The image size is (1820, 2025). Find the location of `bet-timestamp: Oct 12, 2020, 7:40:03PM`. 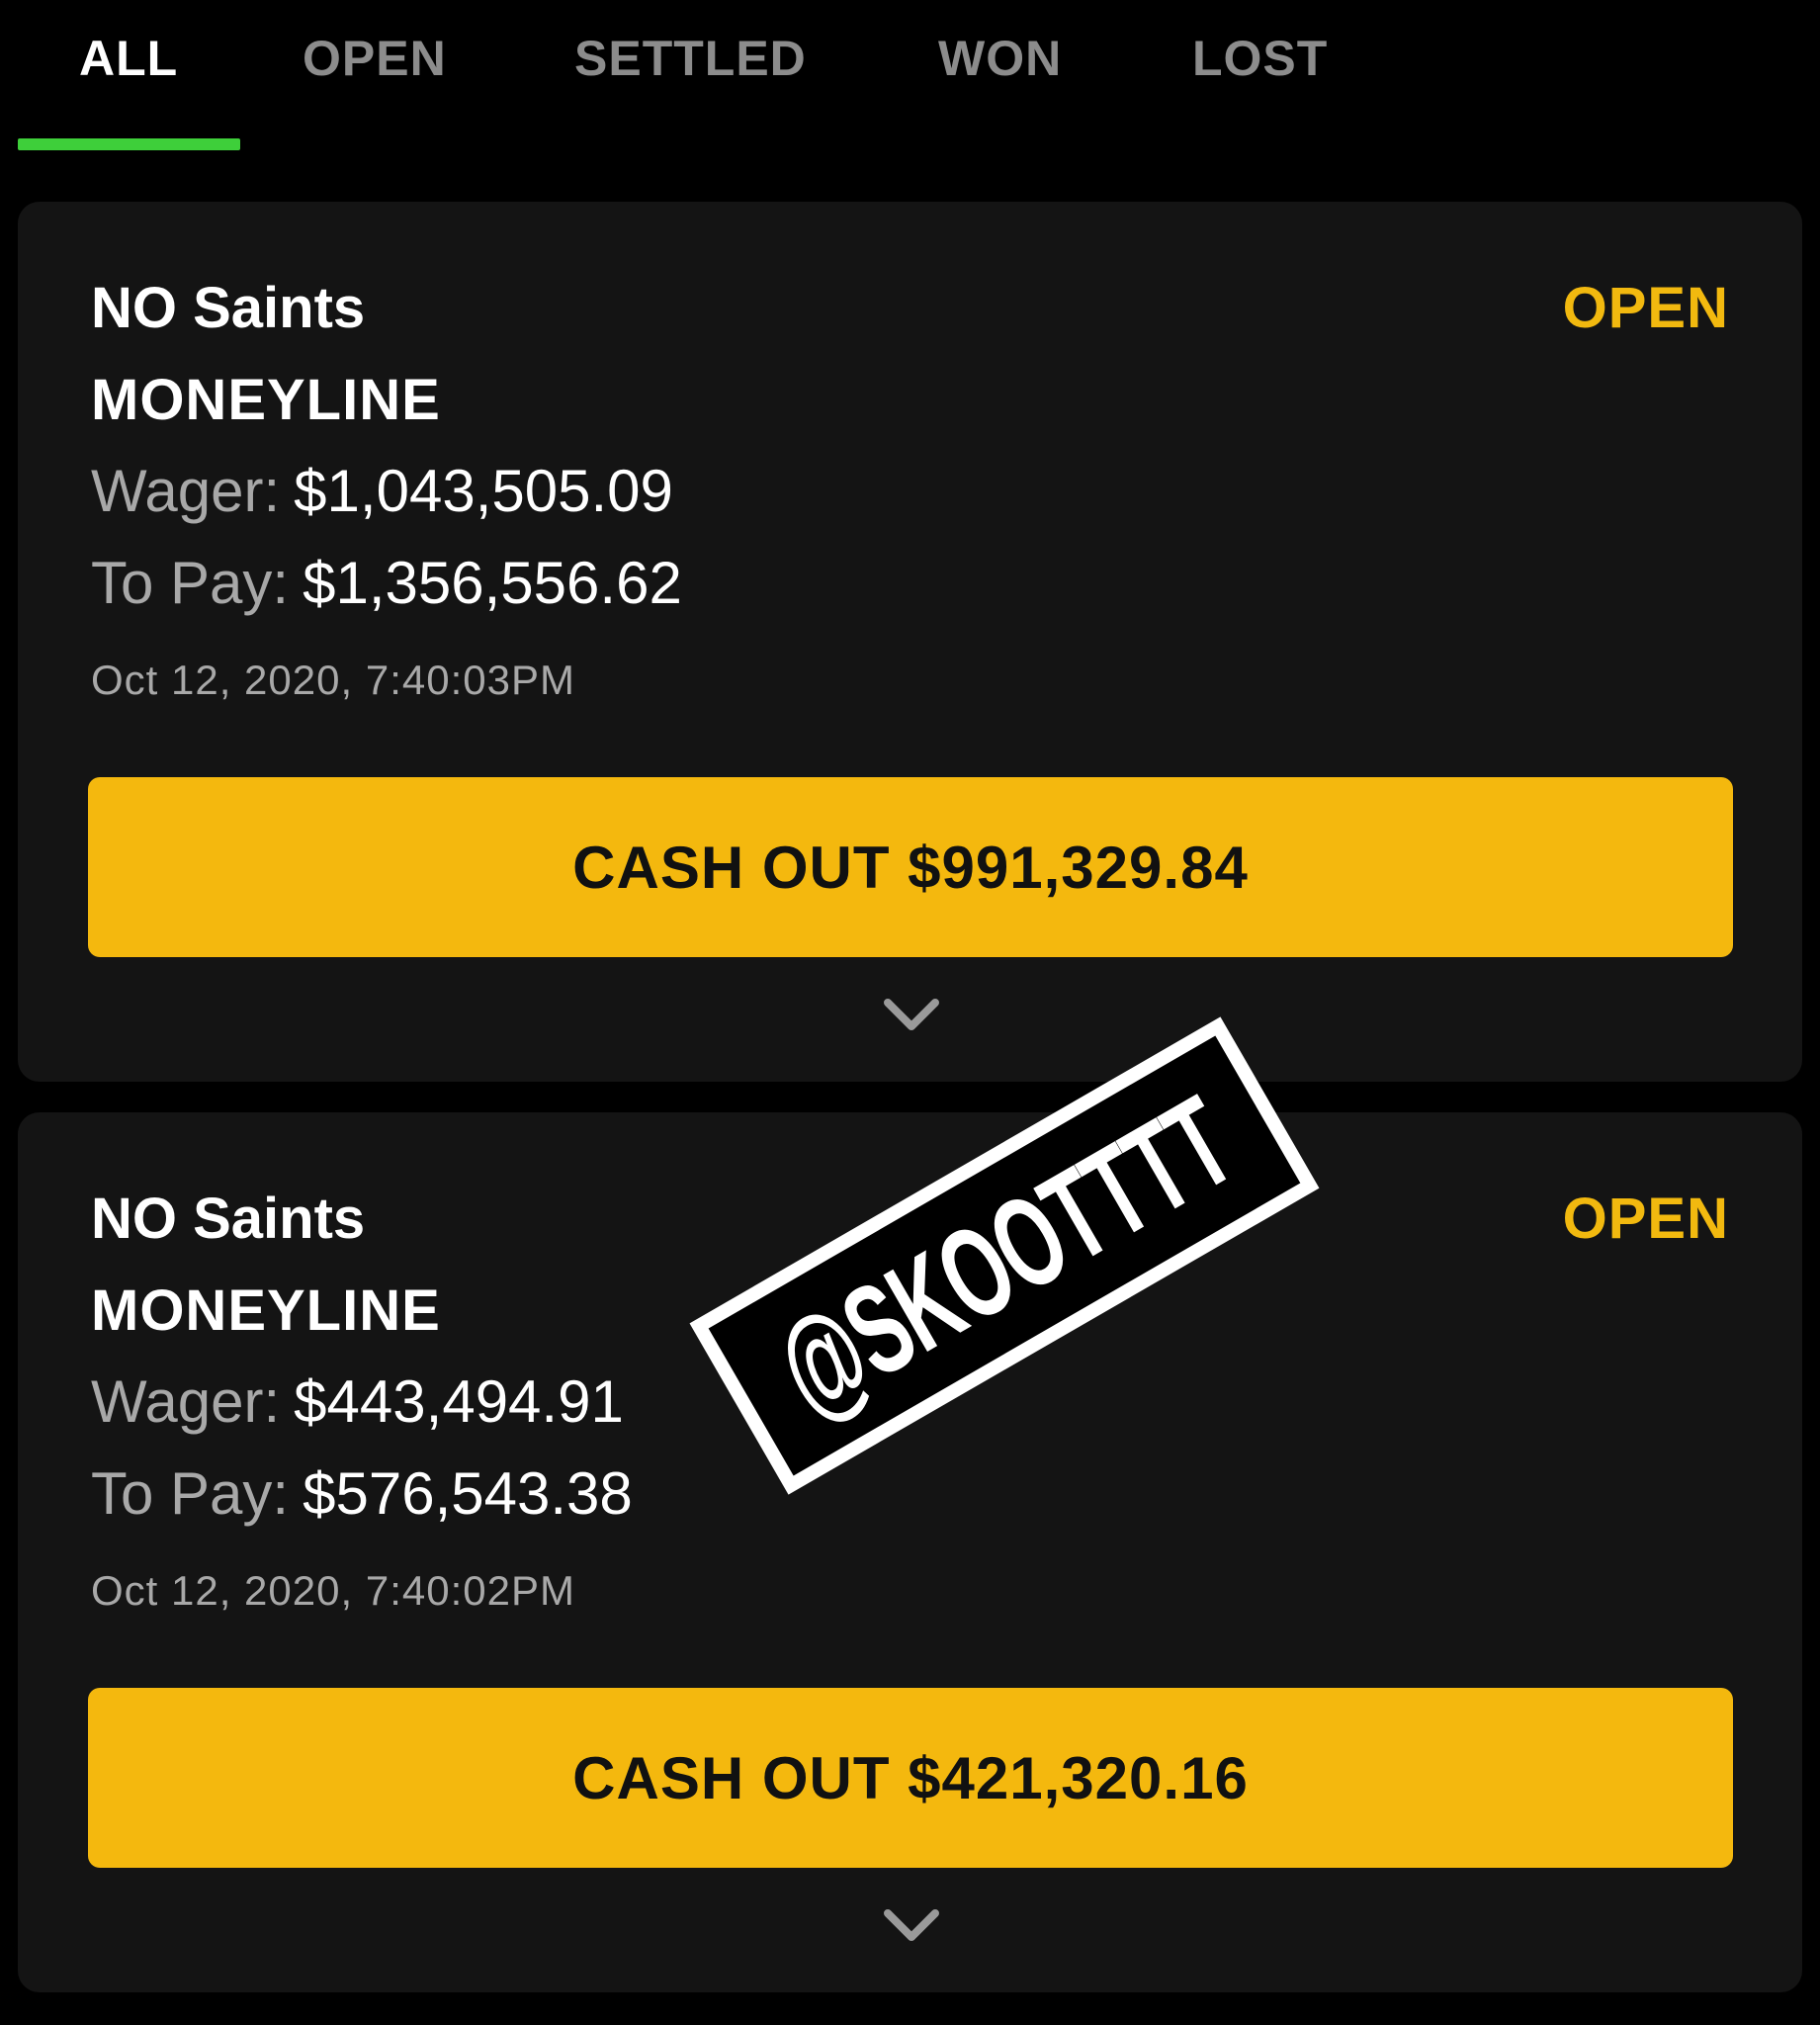

bet-timestamp: Oct 12, 2020, 7:40:03PM is located at coordinates (333, 680).